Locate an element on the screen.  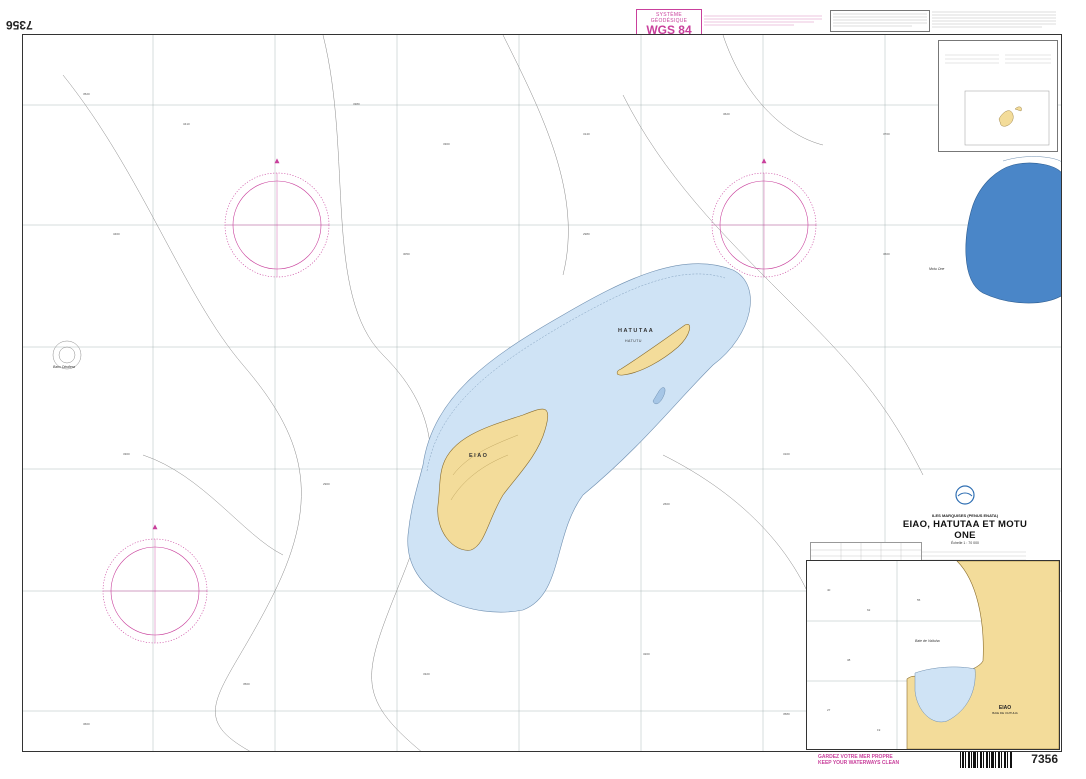
svg-text: 2980 is located at coordinates (586, 234).